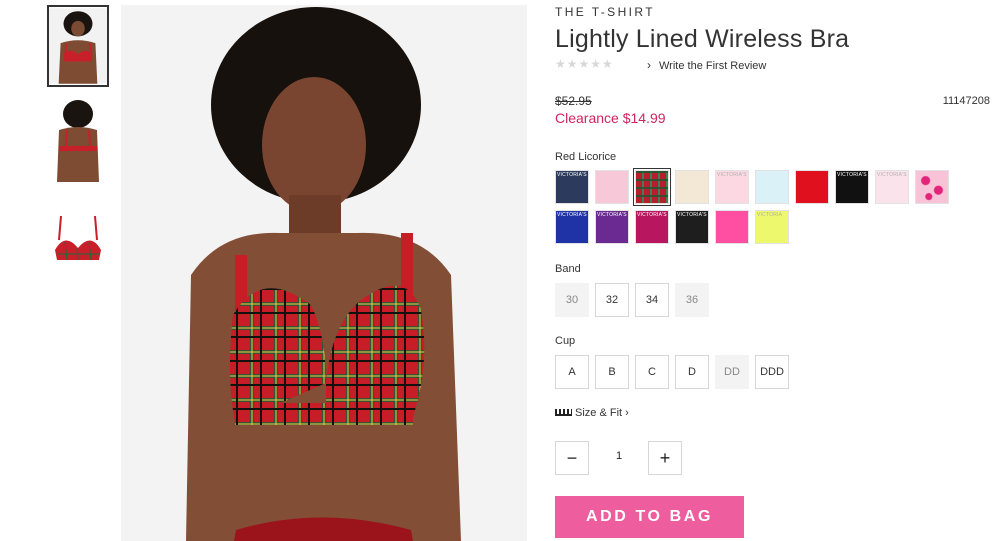 Image resolution: width=993 pixels, height=541 pixels. I want to click on thumbnail-product-image, so click(78, 239).